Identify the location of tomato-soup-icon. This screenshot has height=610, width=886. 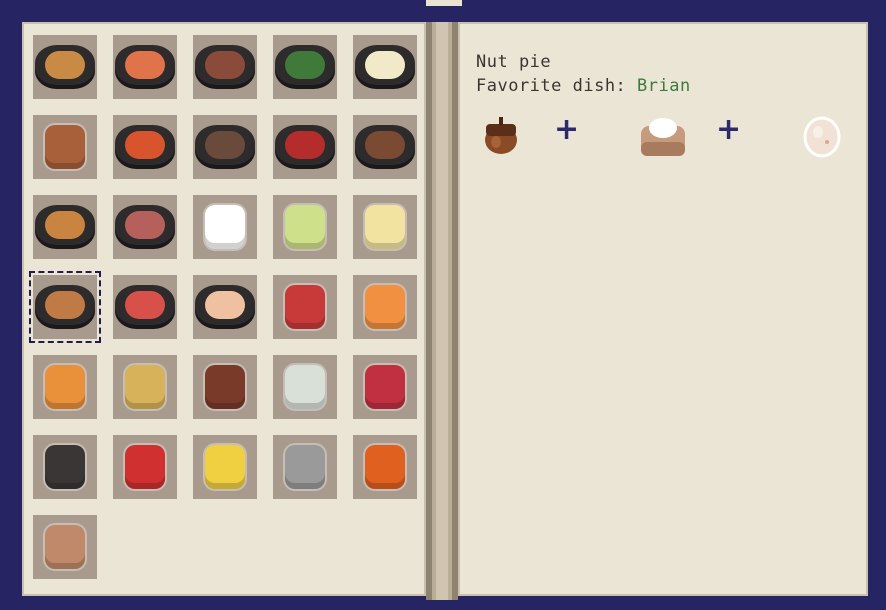
(145, 147).